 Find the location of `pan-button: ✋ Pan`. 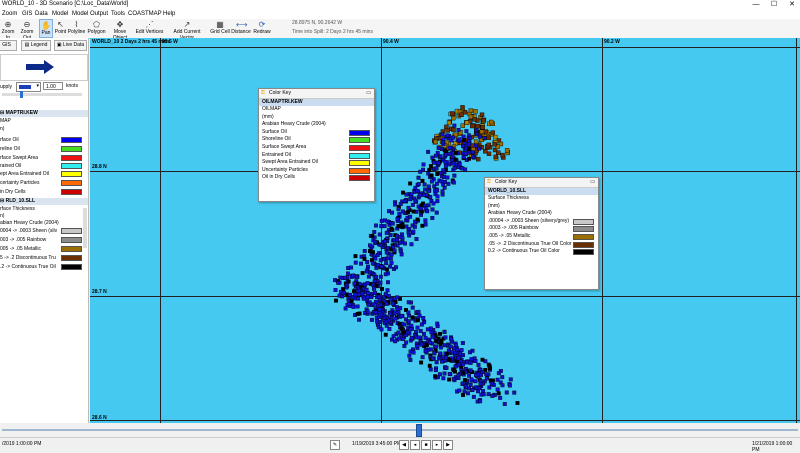

pan-button: ✋ Pan is located at coordinates (46, 28).